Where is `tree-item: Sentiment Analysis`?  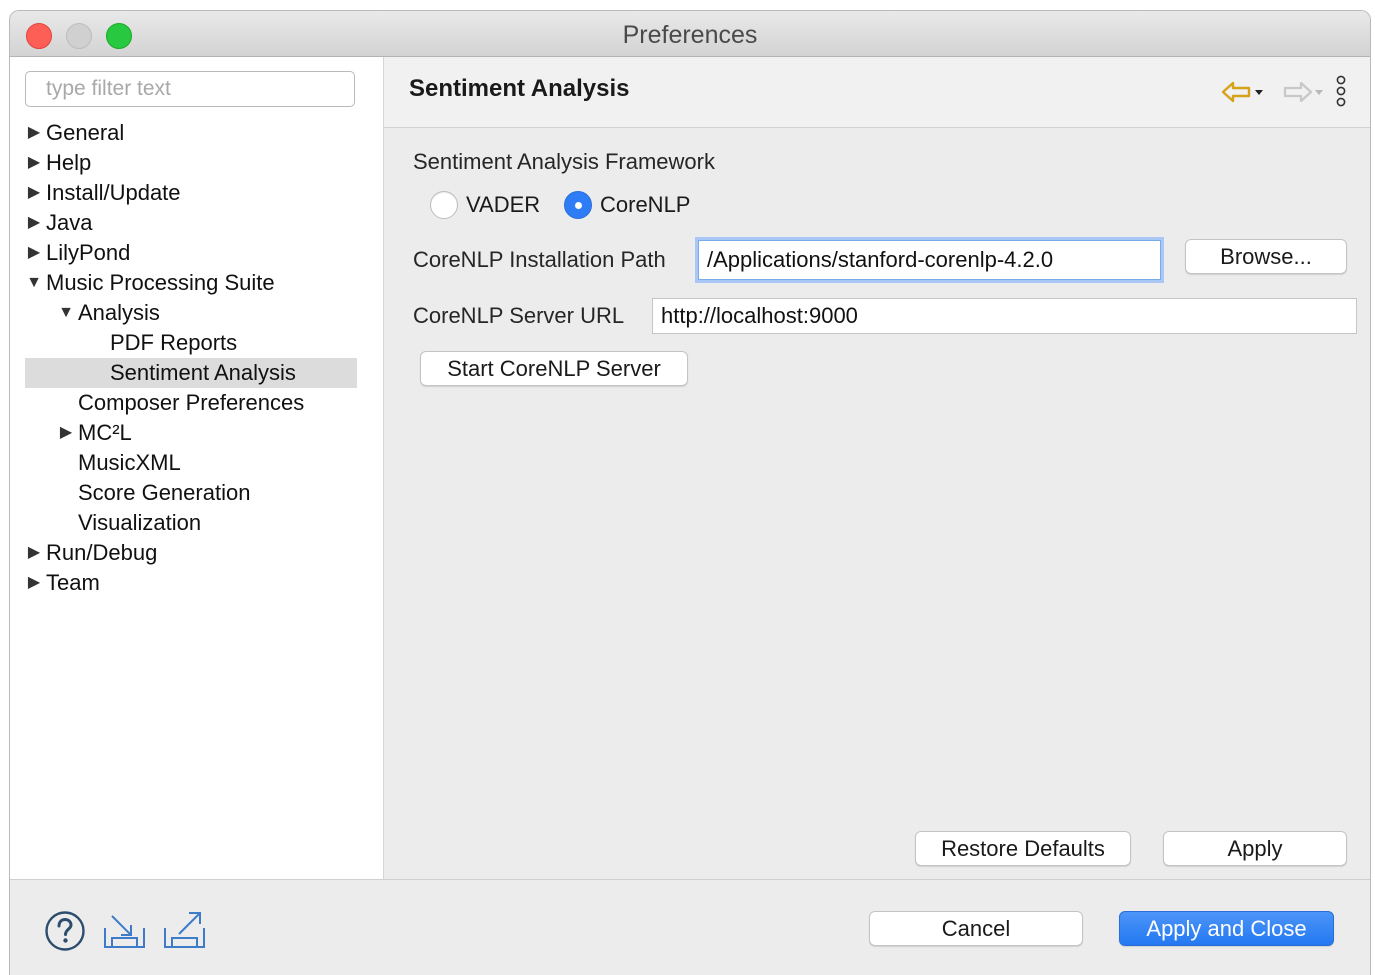 tree-item: Sentiment Analysis is located at coordinates (191, 373).